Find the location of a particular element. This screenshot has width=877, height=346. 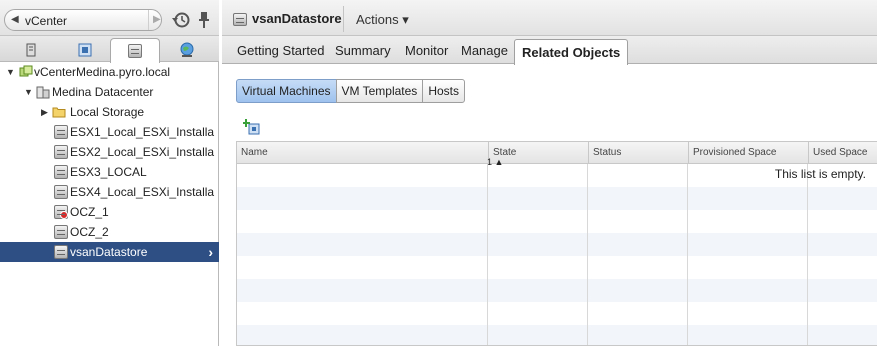

host-icon is located at coordinates (31, 50).